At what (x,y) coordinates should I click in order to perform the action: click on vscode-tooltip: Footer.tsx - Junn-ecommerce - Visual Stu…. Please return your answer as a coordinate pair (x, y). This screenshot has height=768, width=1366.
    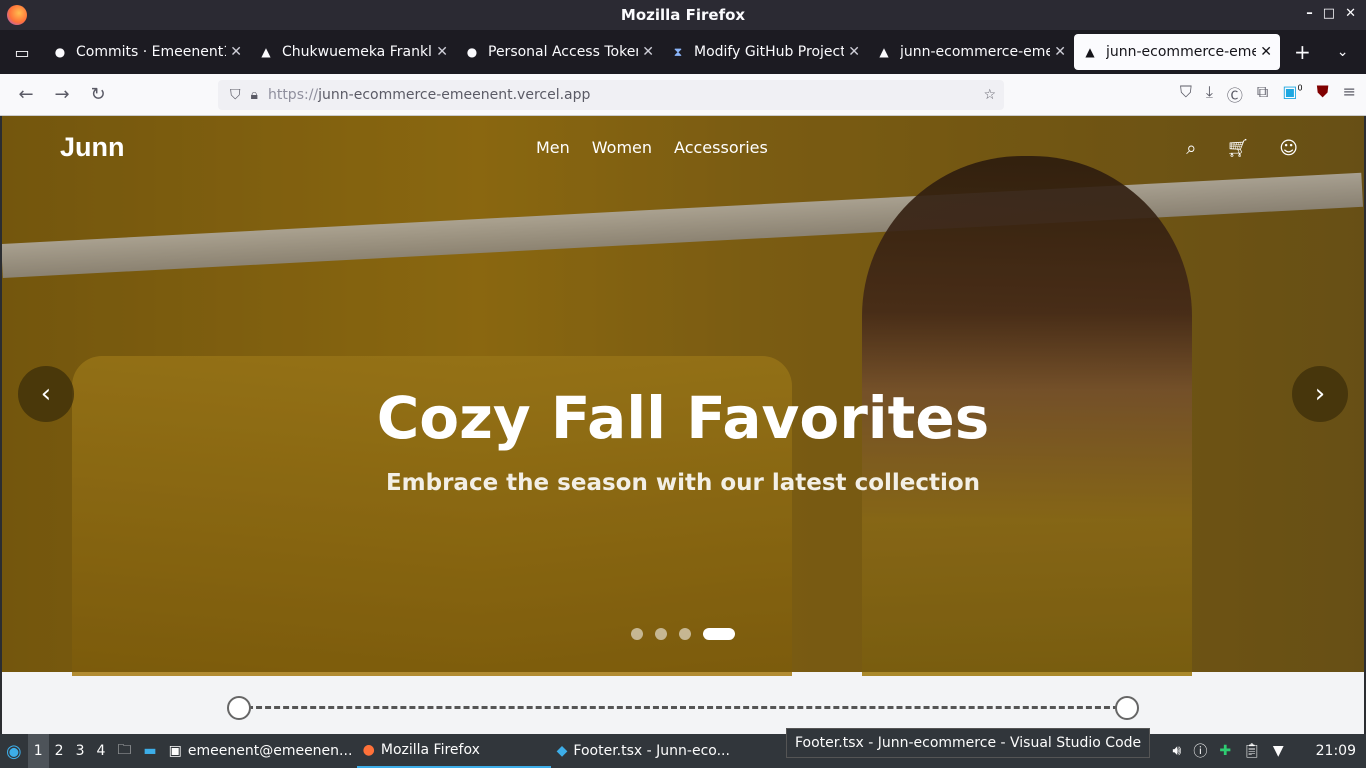
    Looking at the image, I should click on (968, 743).